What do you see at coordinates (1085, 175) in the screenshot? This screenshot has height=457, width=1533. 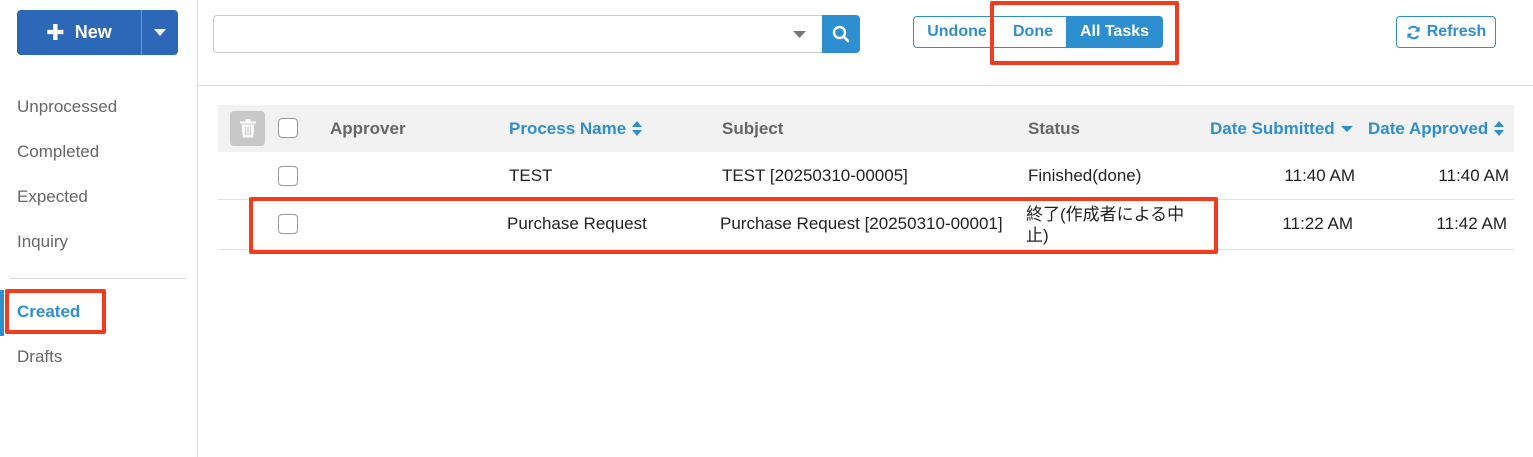 I see `row-status: Finished(done)` at bounding box center [1085, 175].